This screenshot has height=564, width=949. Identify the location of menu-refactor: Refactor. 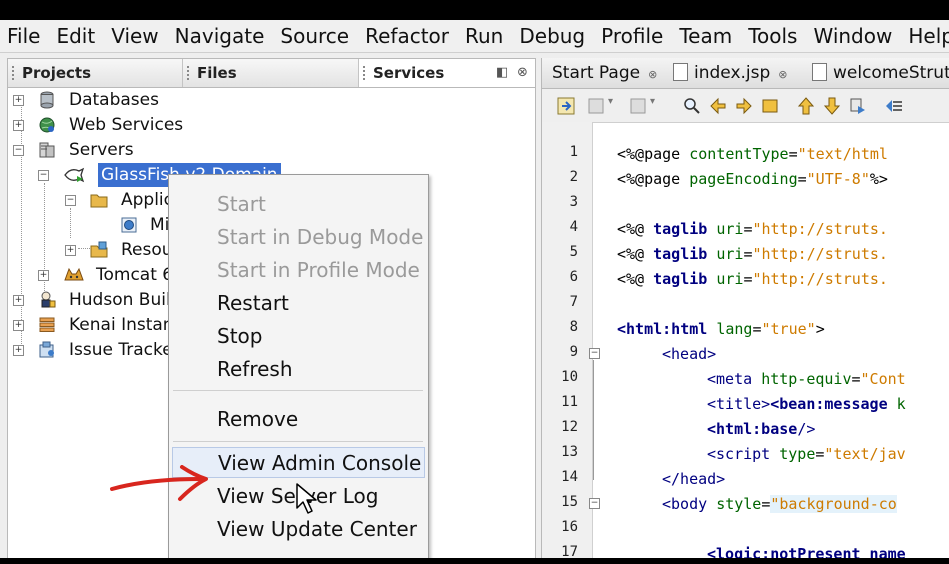
(407, 36).